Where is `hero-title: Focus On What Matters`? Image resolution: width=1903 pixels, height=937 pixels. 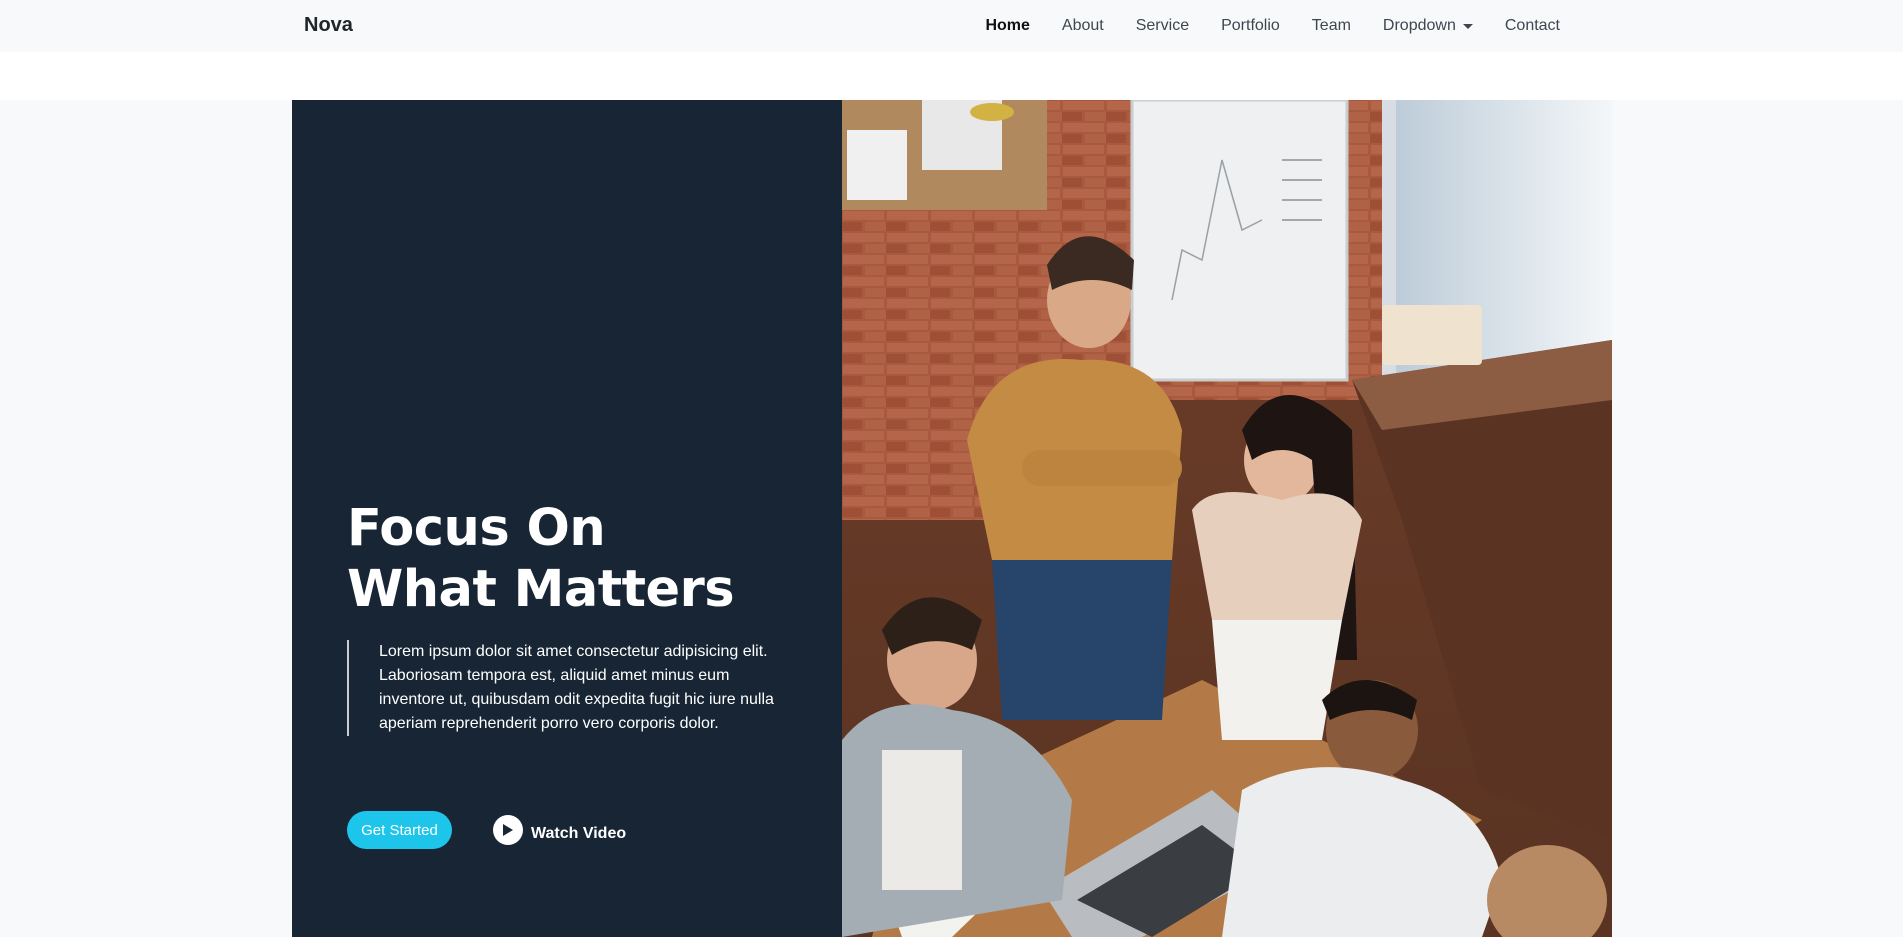
hero-title: Focus On What Matters is located at coordinates (541, 559).